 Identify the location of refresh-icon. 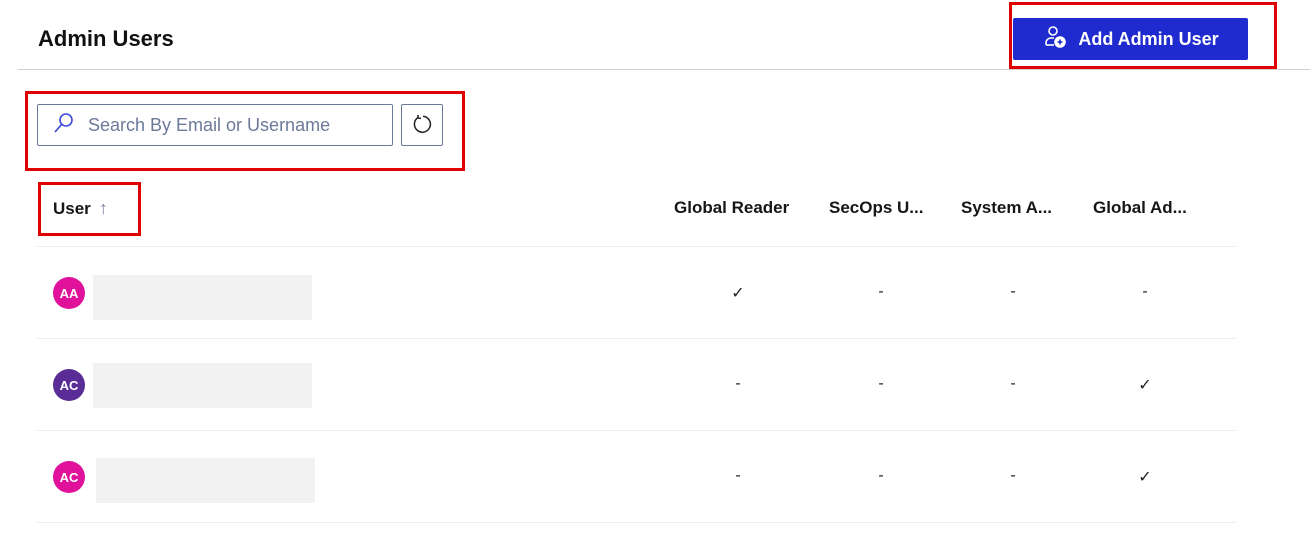
(422, 125).